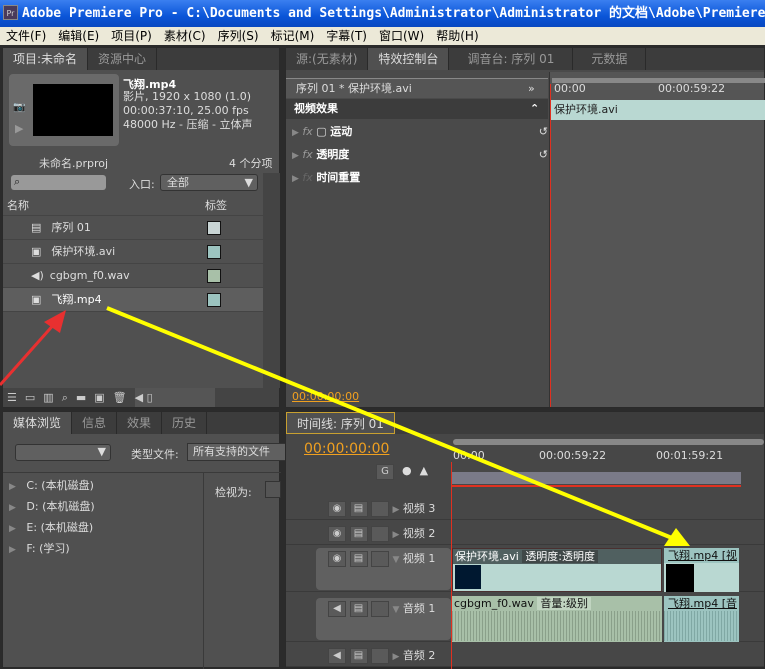 The image size is (765, 669). I want to click on red-arrow, so click(33, 348).